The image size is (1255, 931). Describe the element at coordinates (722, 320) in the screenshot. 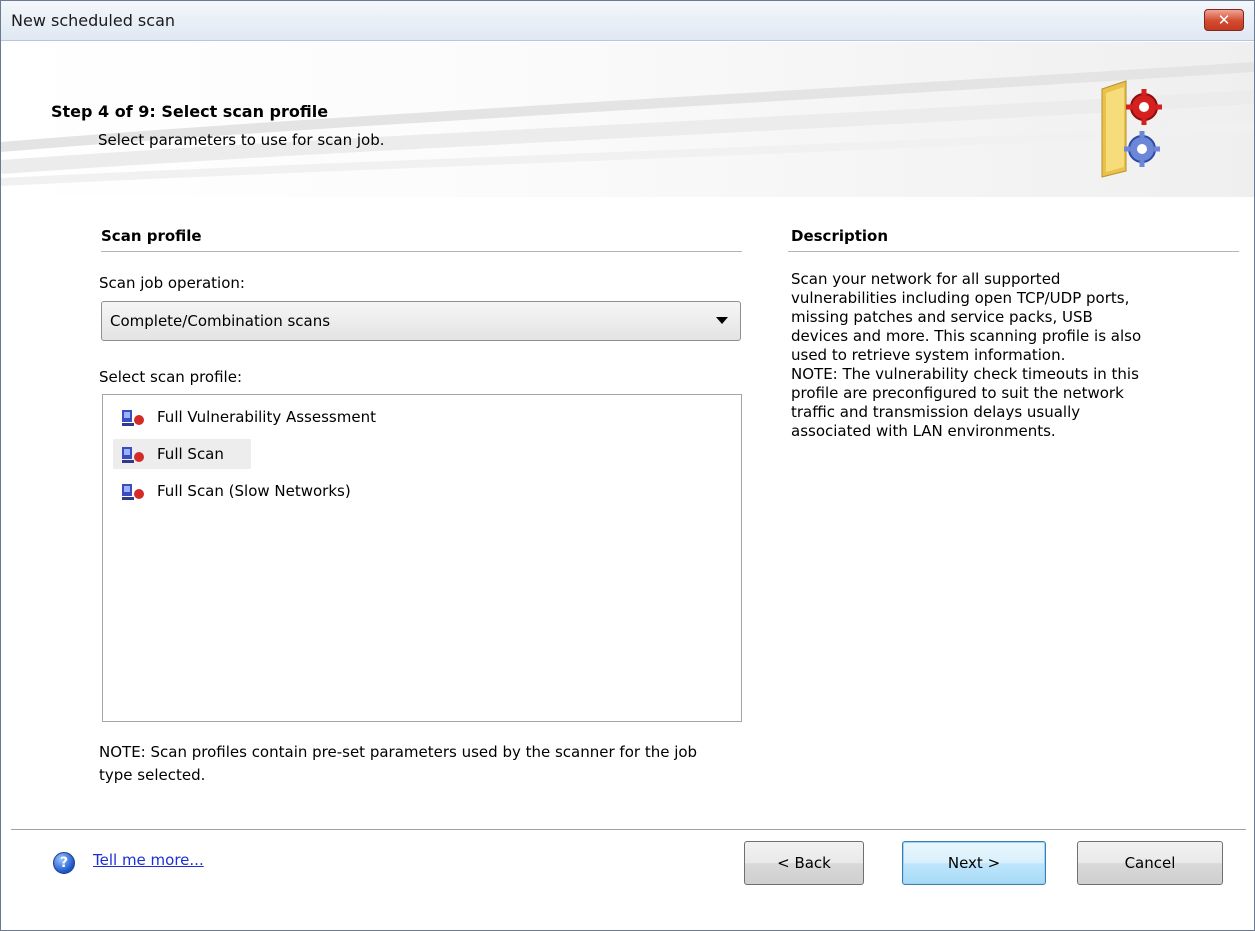

I see `dropdown-arrow-icon` at that location.